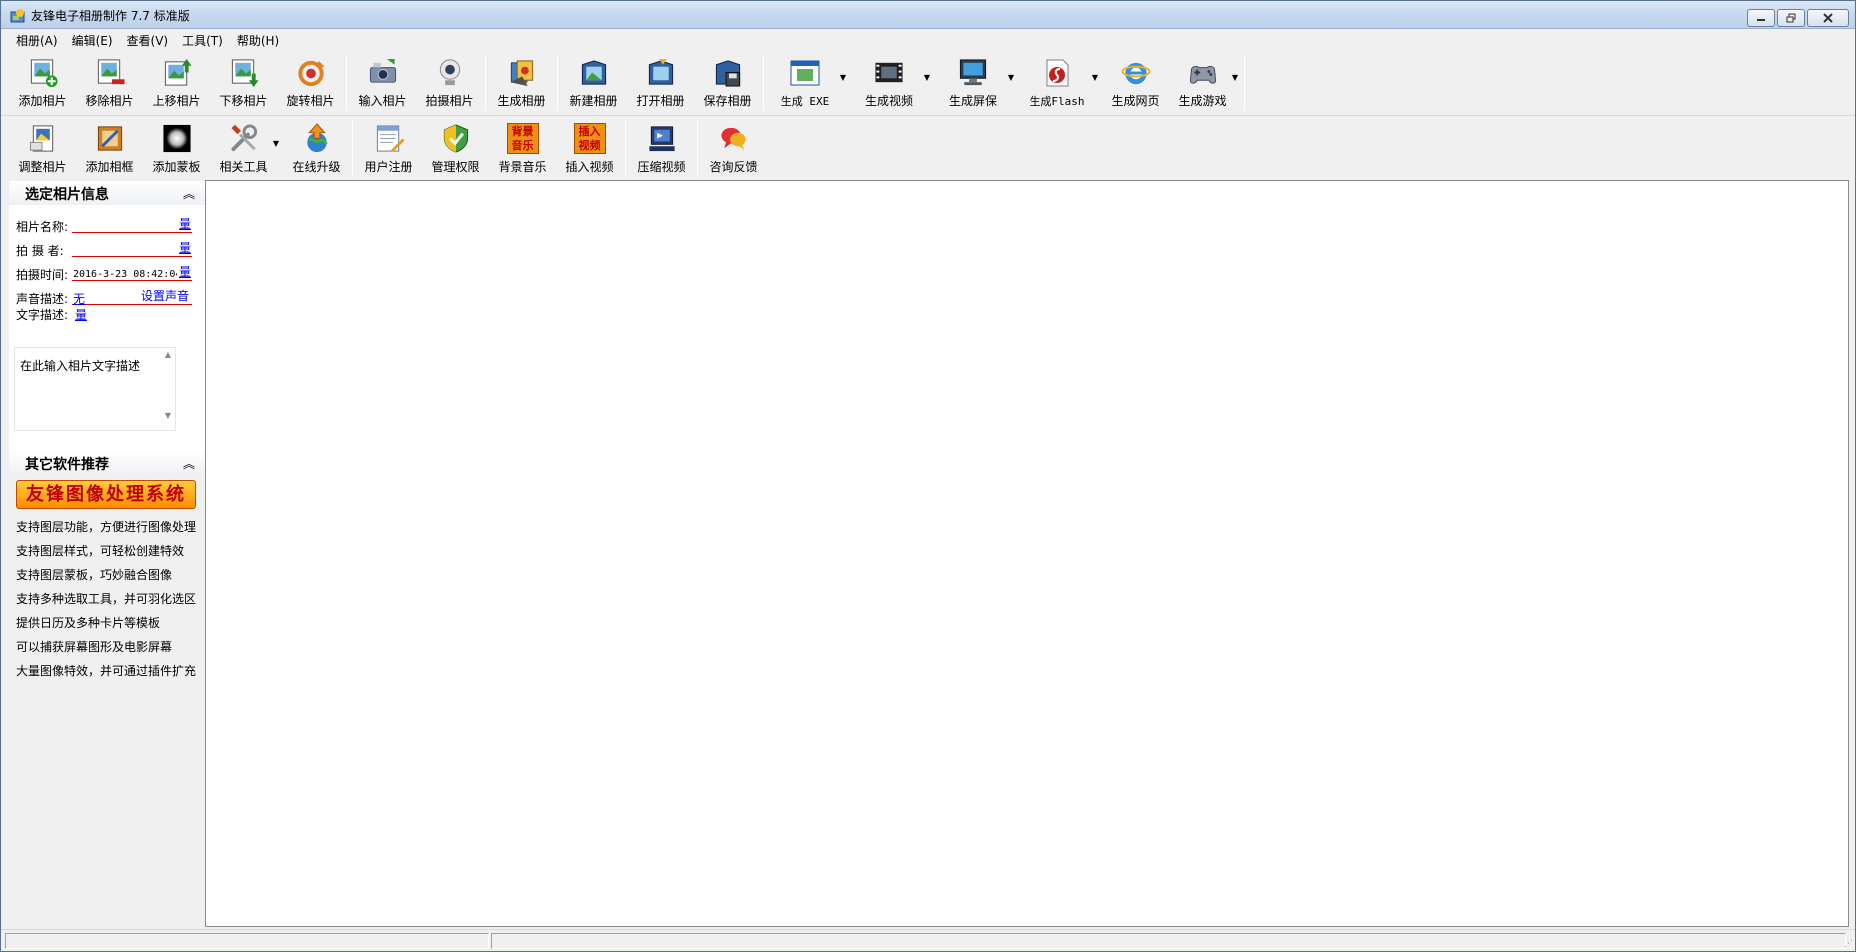 The image size is (1856, 952). What do you see at coordinates (148, 40) in the screenshot?
I see `menu-view: 查看(V)` at bounding box center [148, 40].